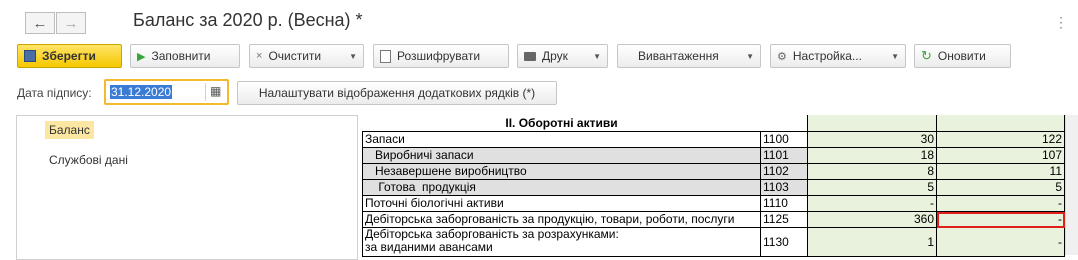 This screenshot has width=1078, height=260. I want to click on more-menu-icon: ⋮, so click(1061, 22).